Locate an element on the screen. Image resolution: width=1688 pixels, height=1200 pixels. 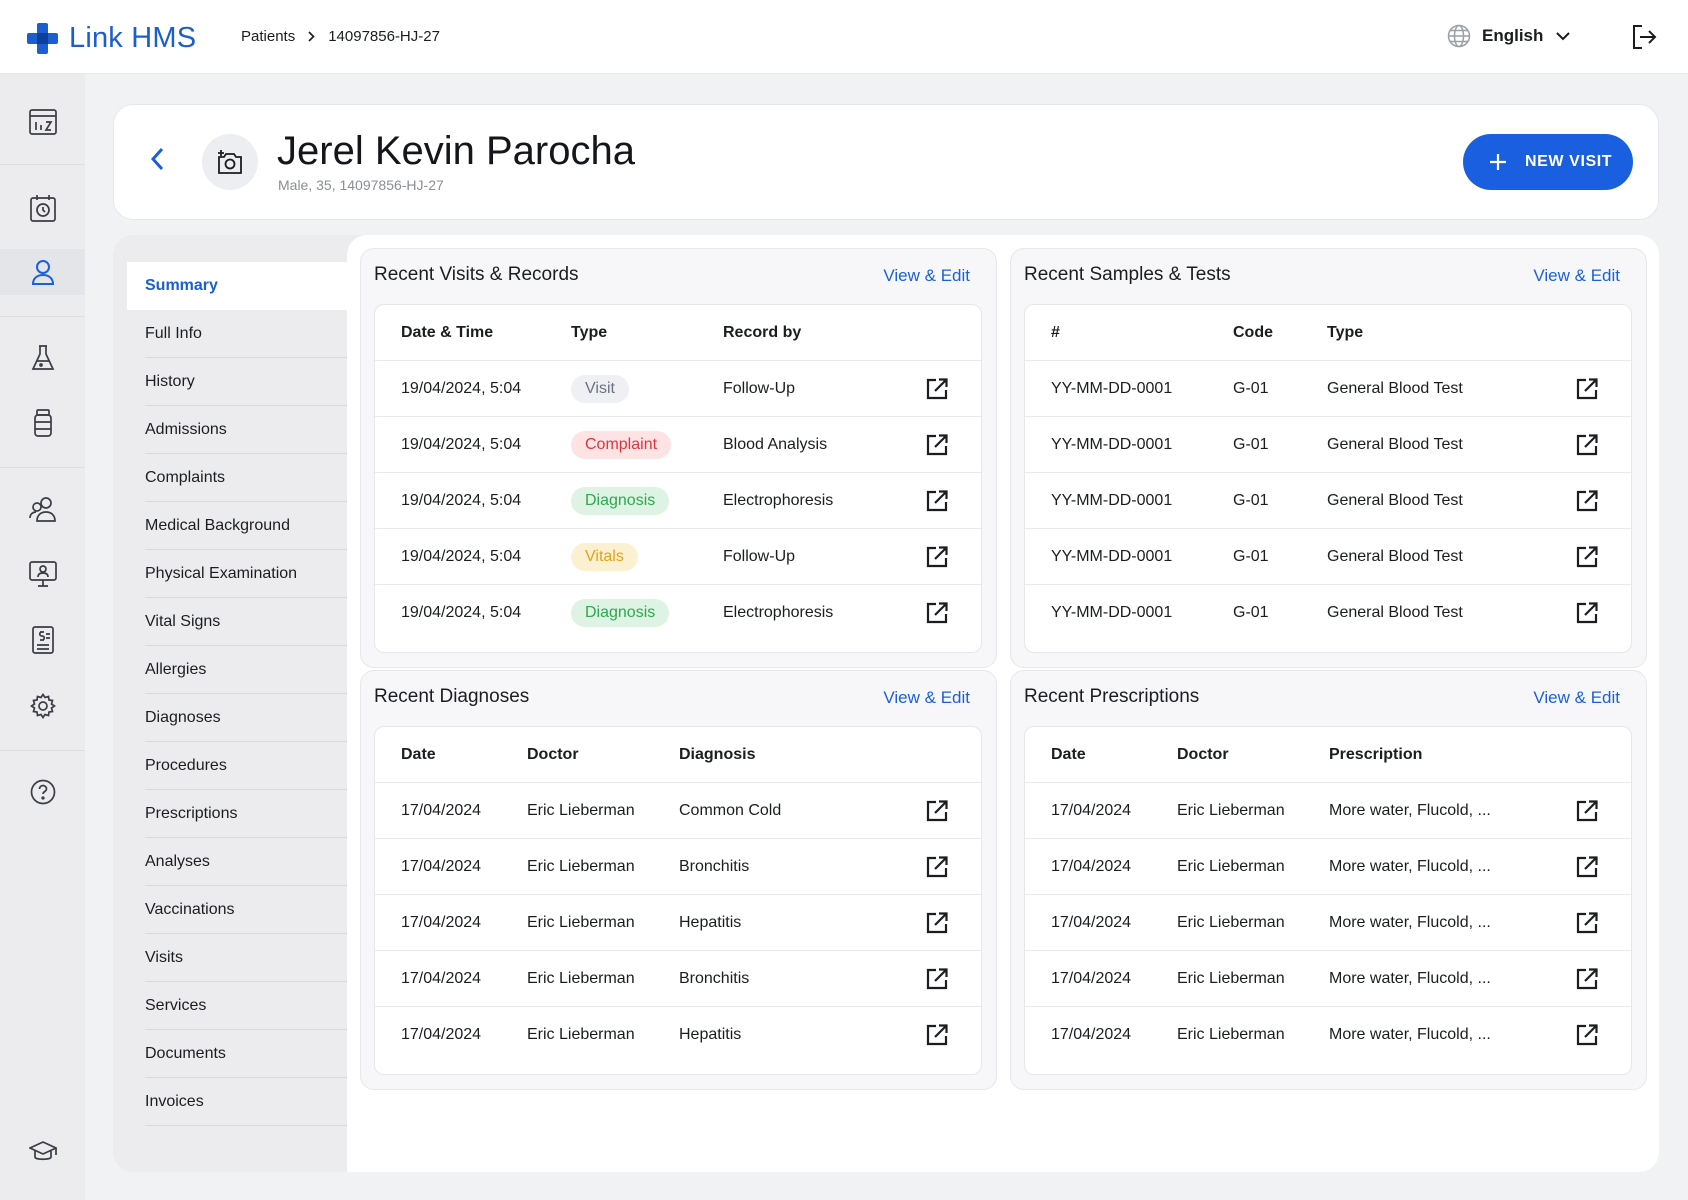
subnav-item-full-info: Full Info is located at coordinates (237, 334).